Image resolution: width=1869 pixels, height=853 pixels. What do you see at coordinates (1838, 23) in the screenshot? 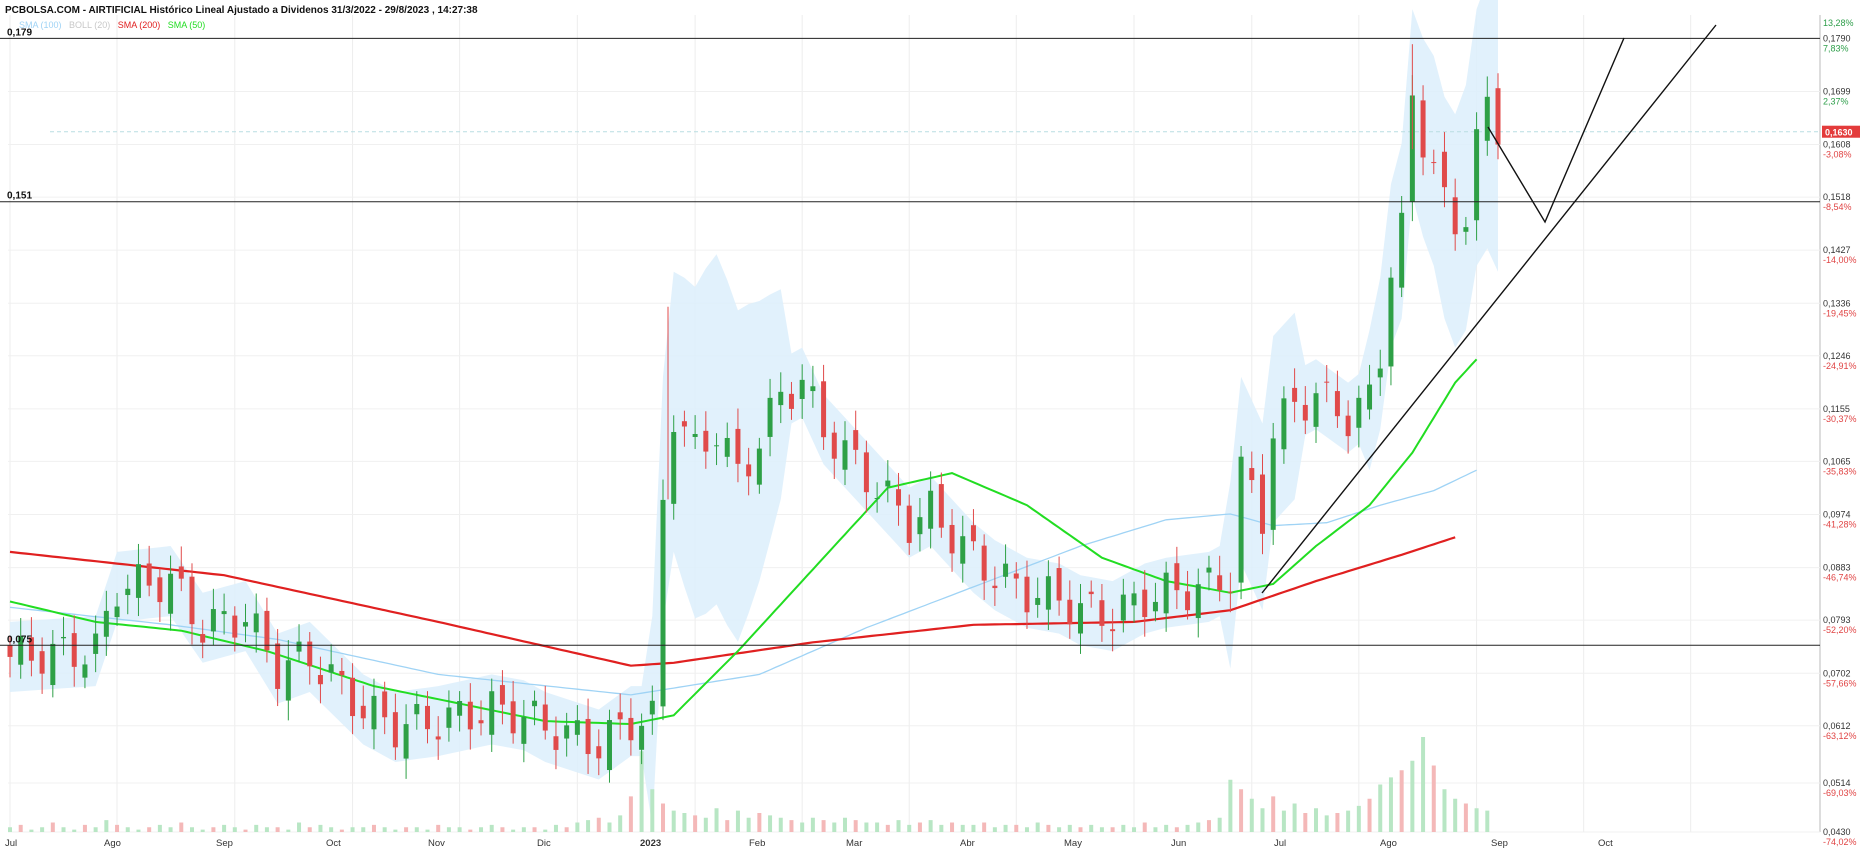
I see `y-tick-top-pct: 13,28%` at bounding box center [1838, 23].